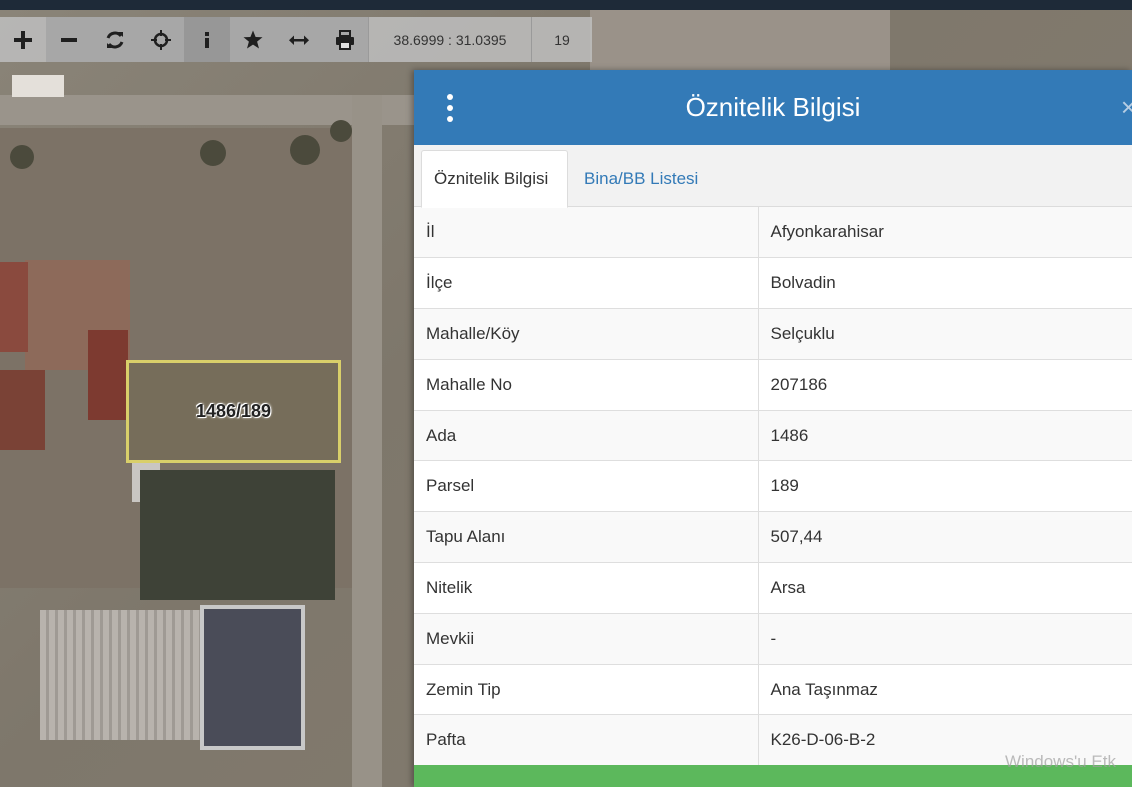 The image size is (1132, 787). Describe the element at coordinates (586, 588) in the screenshot. I see `attribute-key: Nitelik` at that location.